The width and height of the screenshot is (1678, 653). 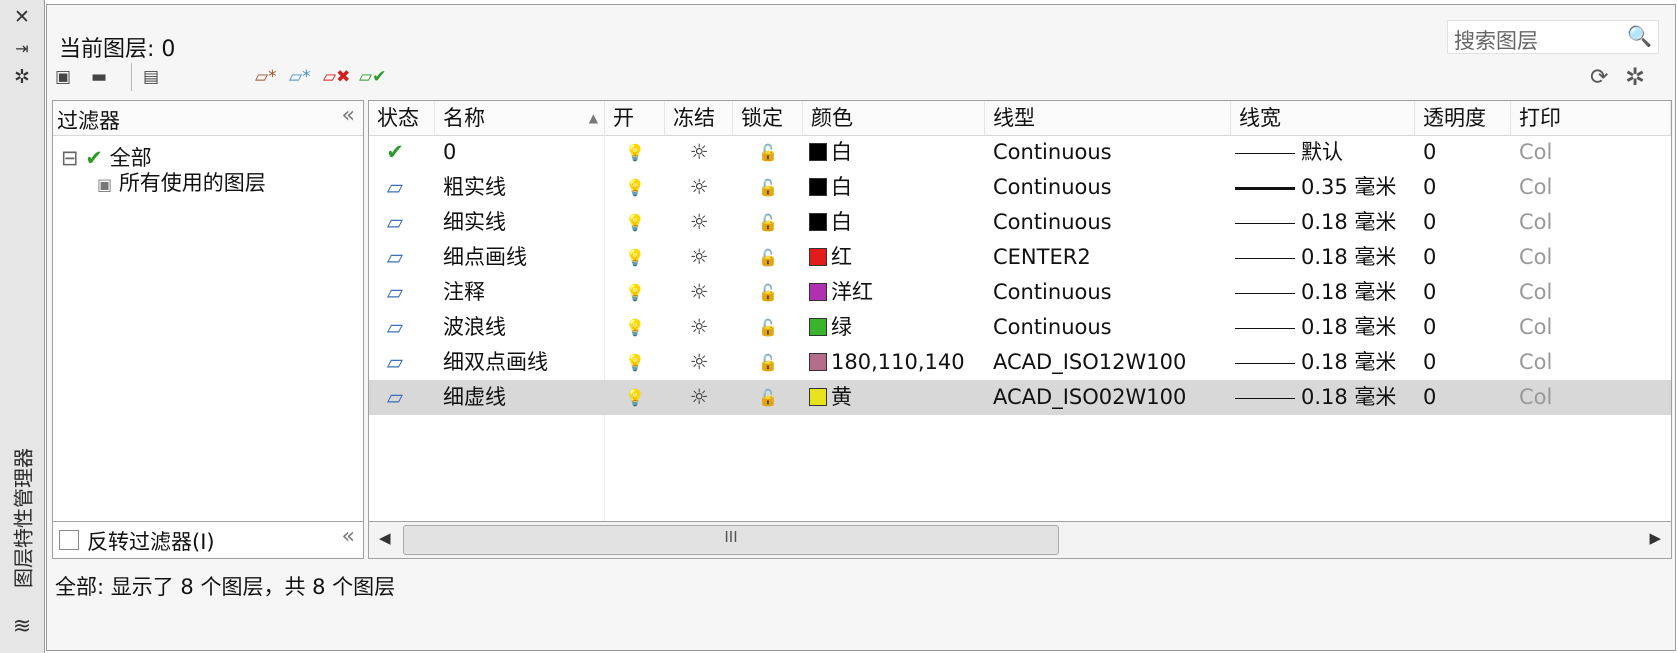 I want to click on invert-filter-checkbox, so click(x=69, y=540).